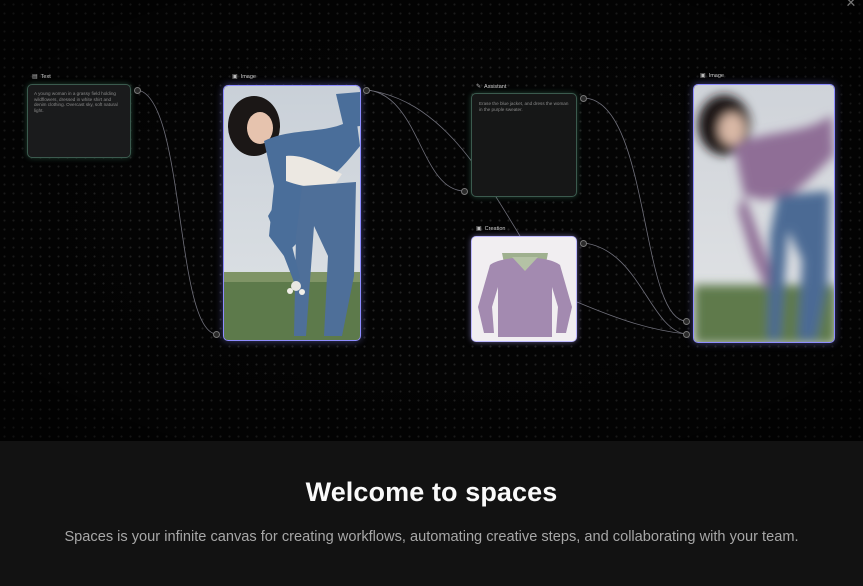  I want to click on image-output-port, so click(366, 90).